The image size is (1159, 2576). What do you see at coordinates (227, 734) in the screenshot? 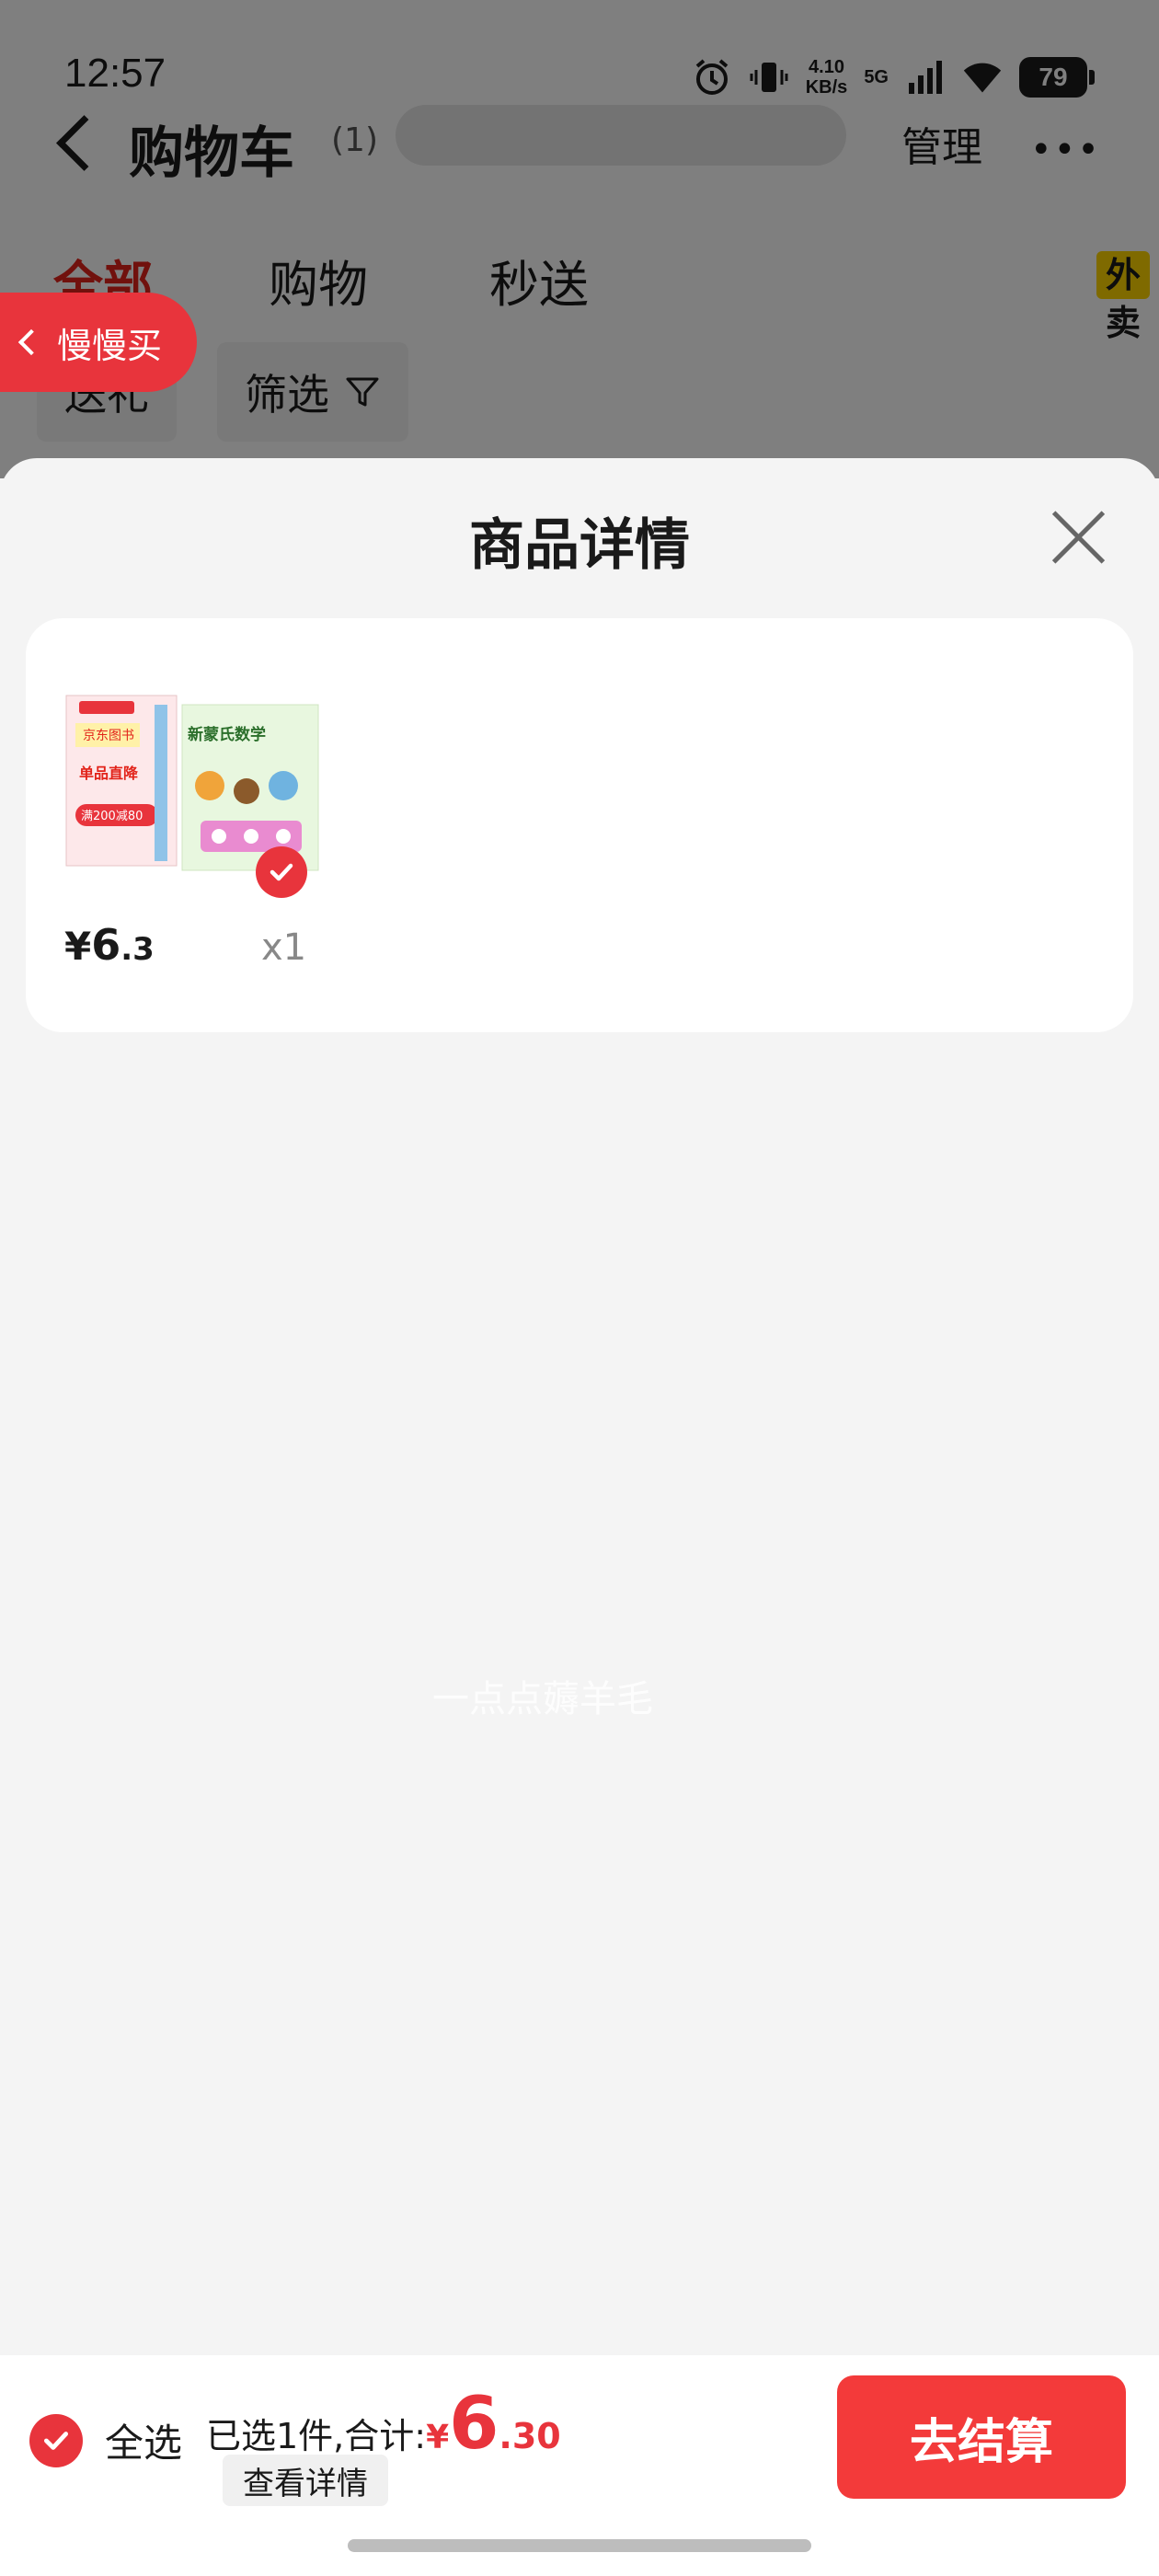
I see `book-title-text: 新蒙氏数学` at bounding box center [227, 734].